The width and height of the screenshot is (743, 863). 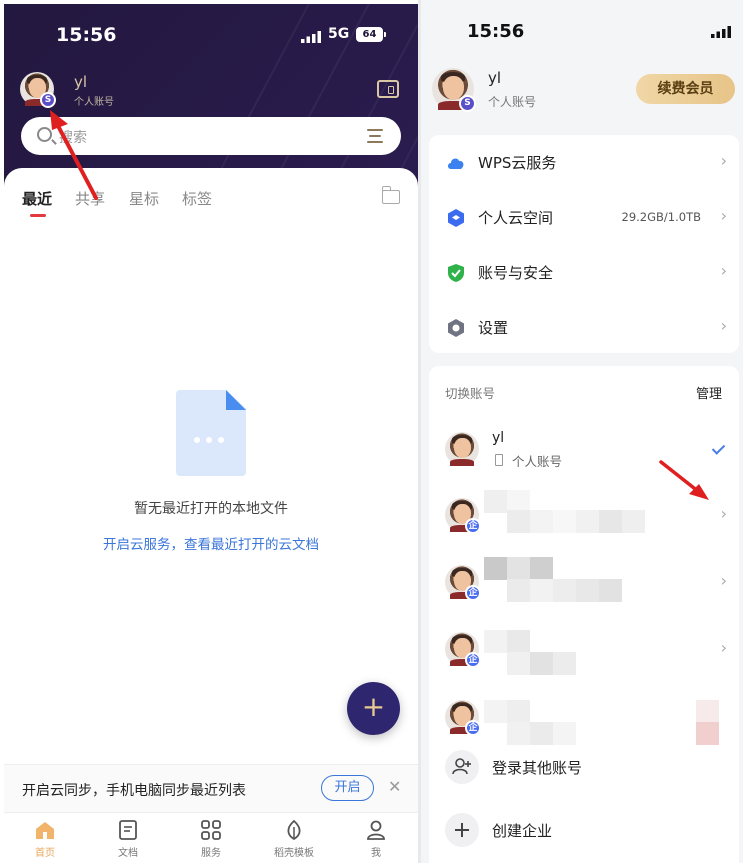 What do you see at coordinates (718, 448) in the screenshot?
I see `check-icon` at bounding box center [718, 448].